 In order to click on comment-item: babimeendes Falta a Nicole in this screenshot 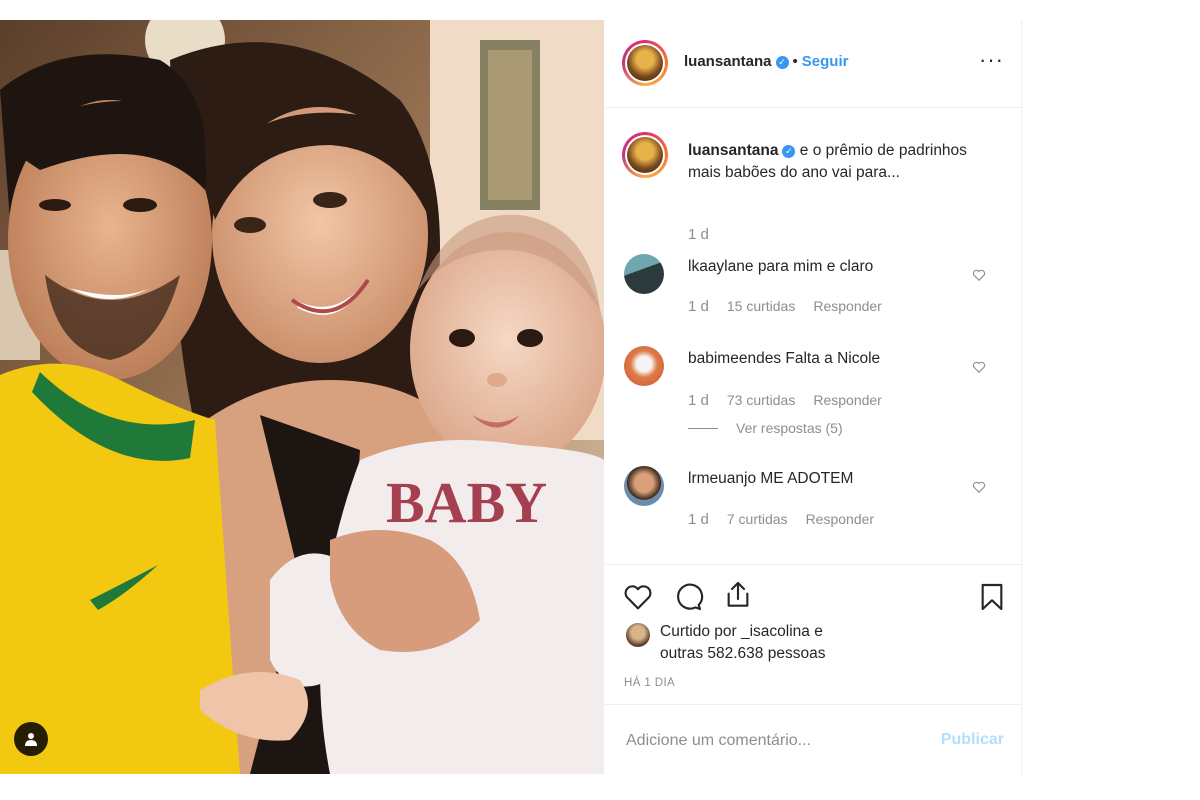, I will do `click(838, 359)`.